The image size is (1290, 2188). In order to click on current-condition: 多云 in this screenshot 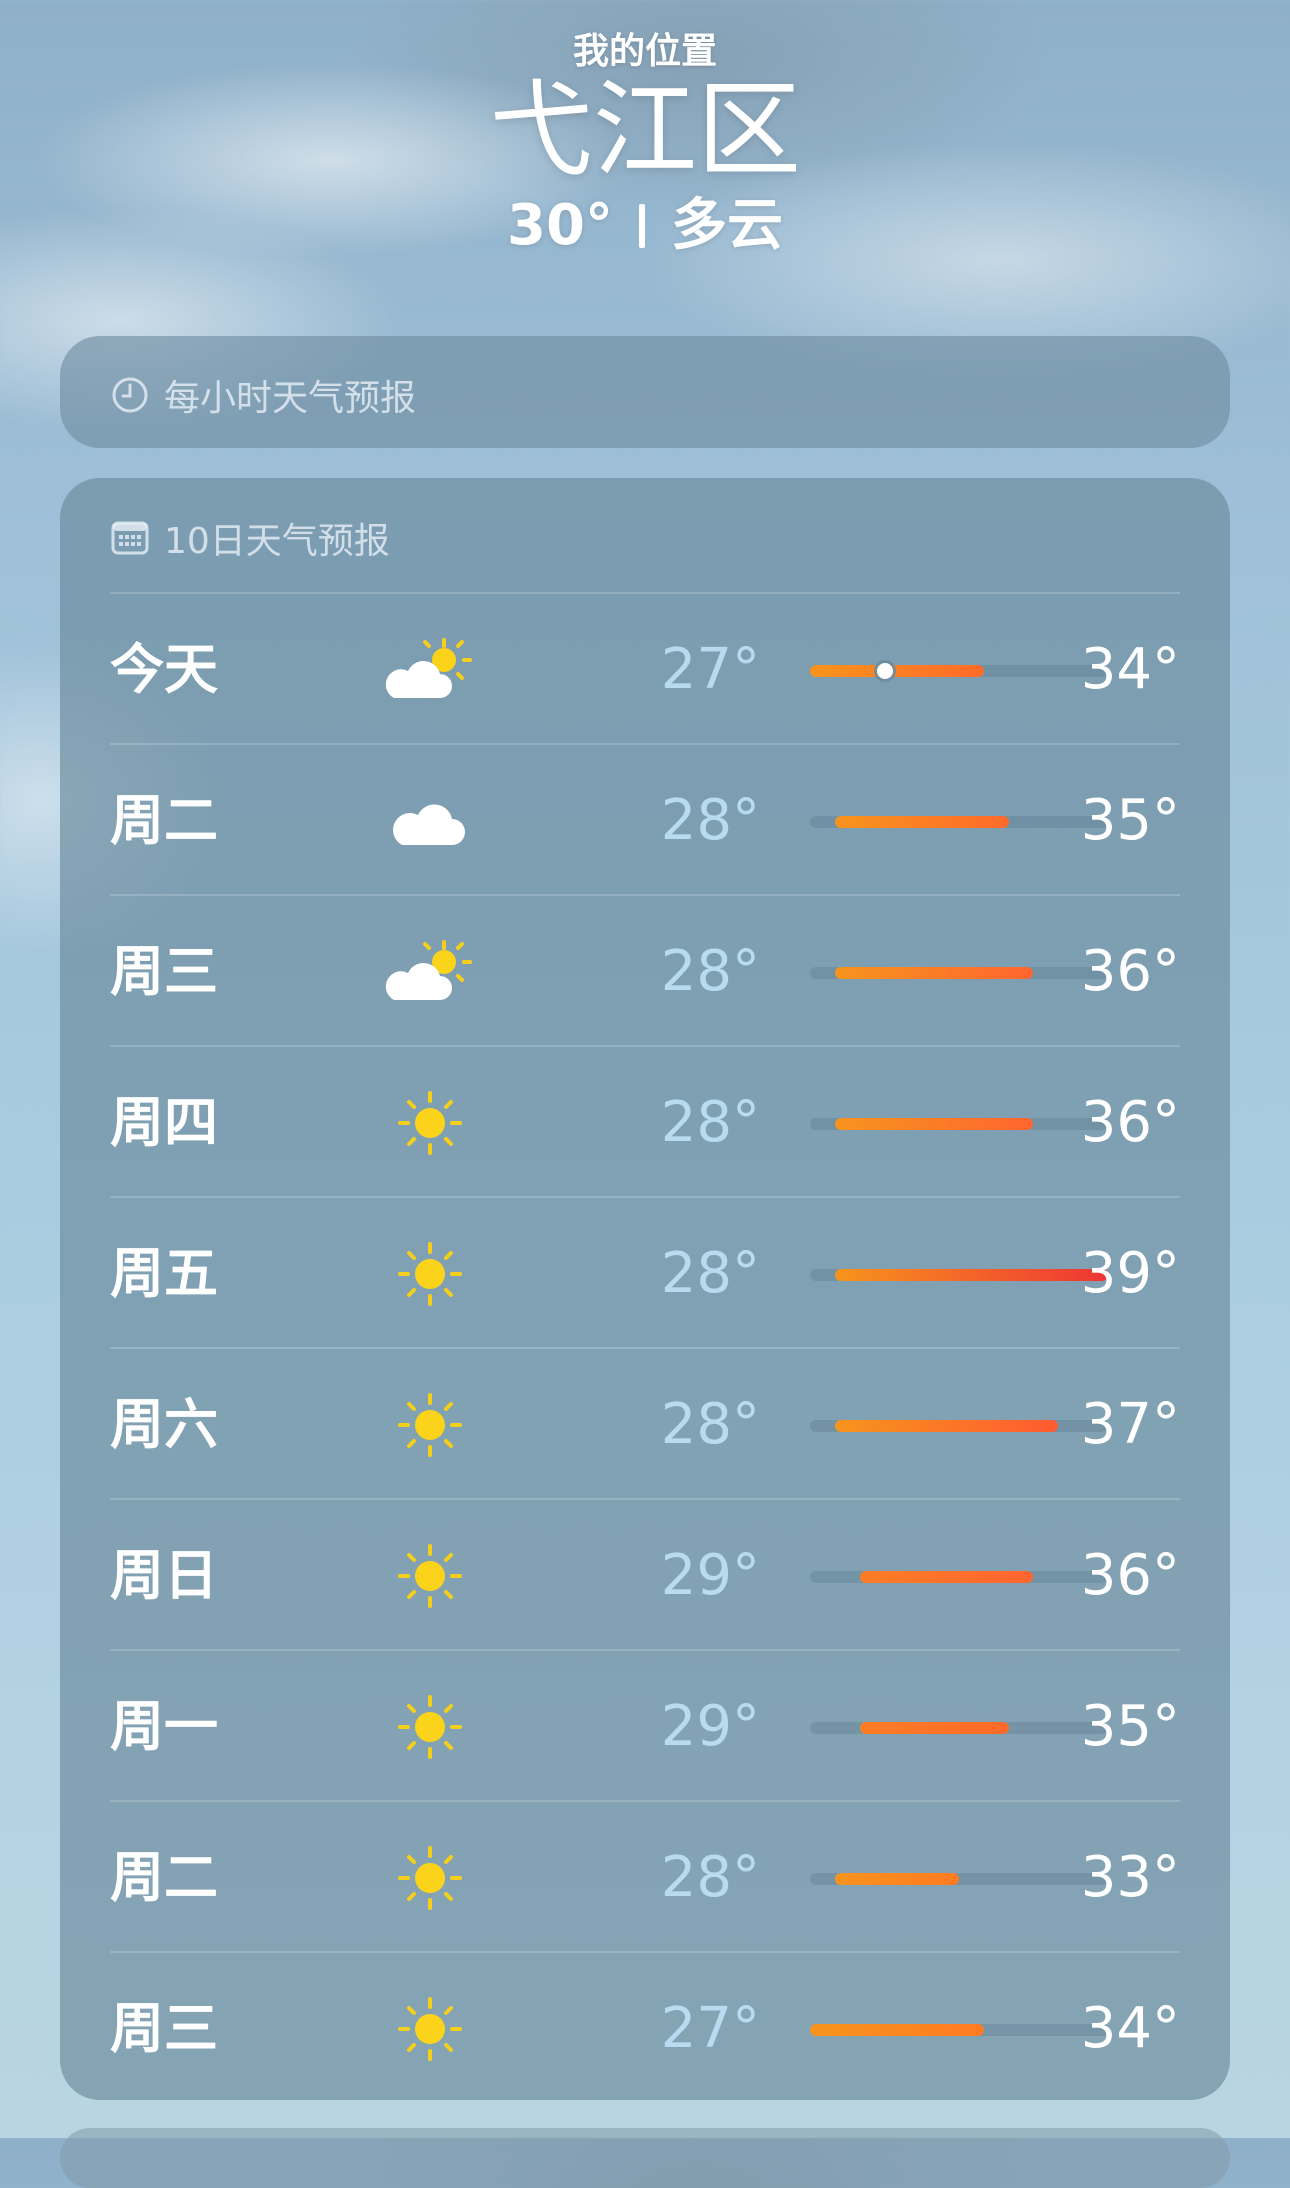, I will do `click(726, 225)`.